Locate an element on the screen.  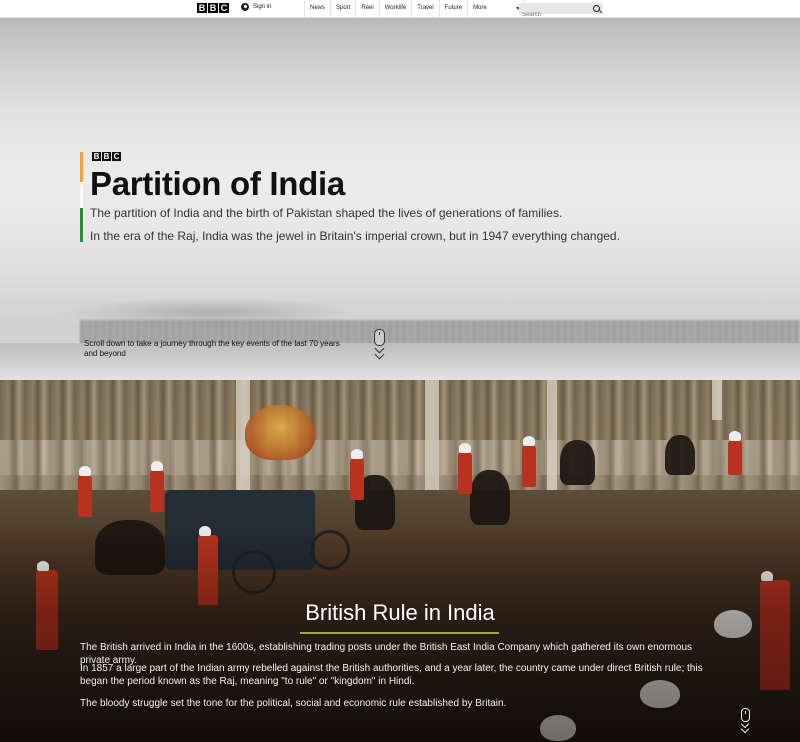
title-underline is located at coordinates (399, 633).